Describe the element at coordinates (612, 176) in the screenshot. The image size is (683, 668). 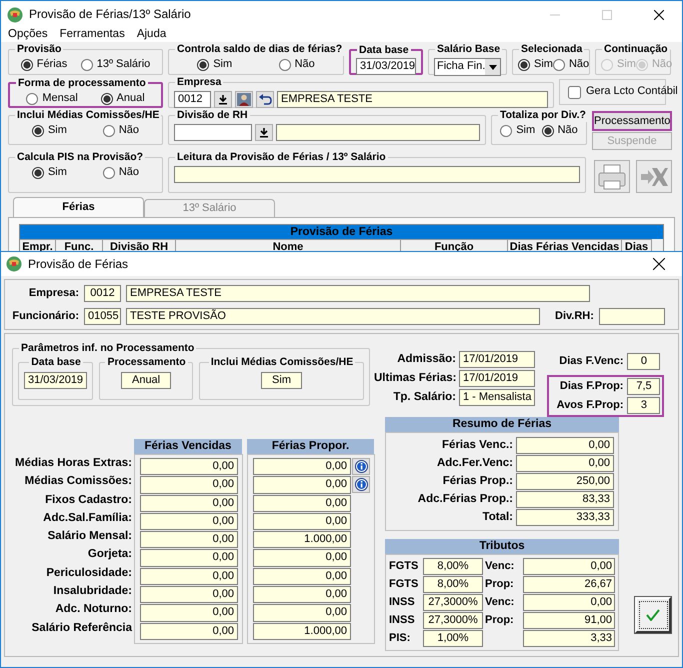
I see `print-button` at that location.